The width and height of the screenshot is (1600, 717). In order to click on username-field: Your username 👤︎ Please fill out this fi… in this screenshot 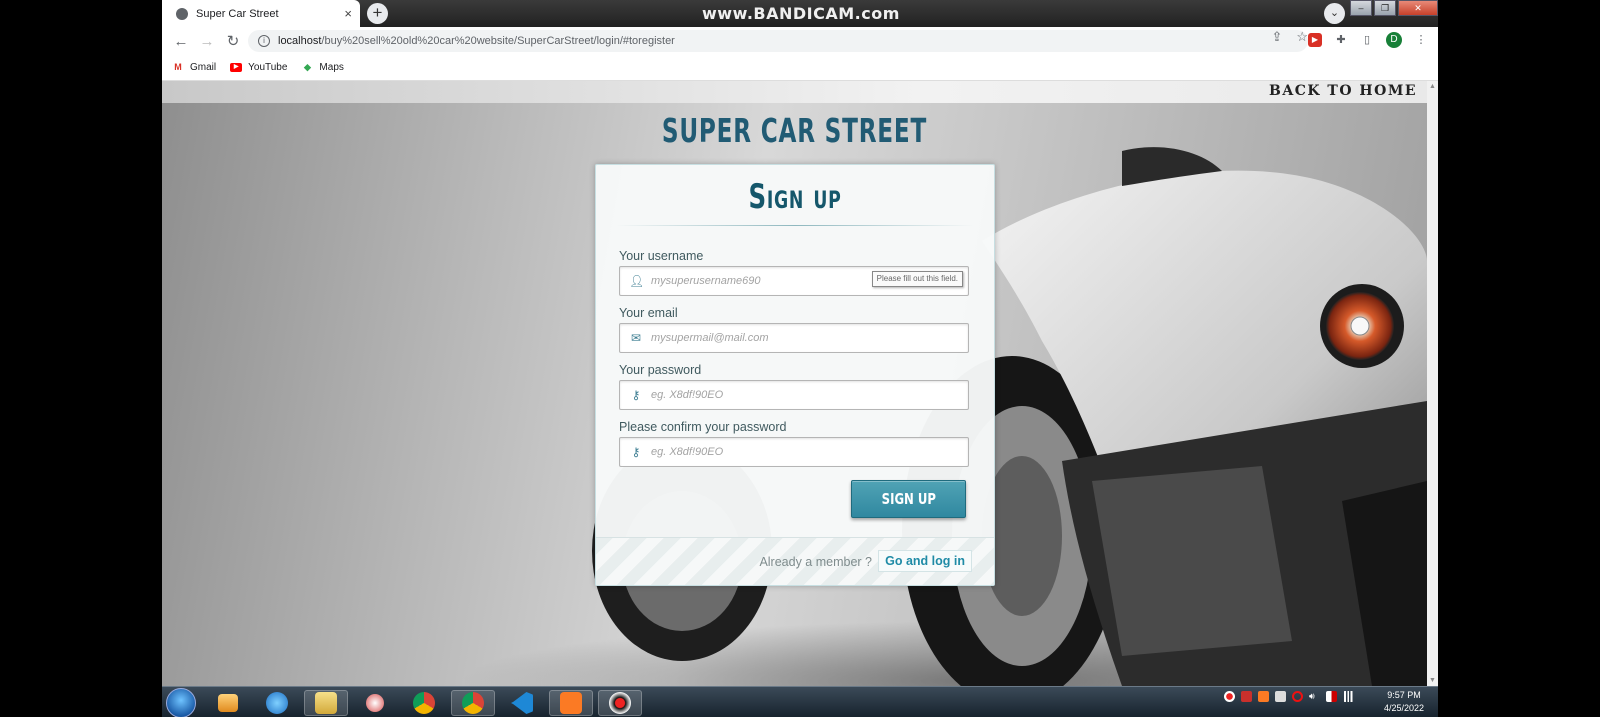, I will do `click(794, 272)`.